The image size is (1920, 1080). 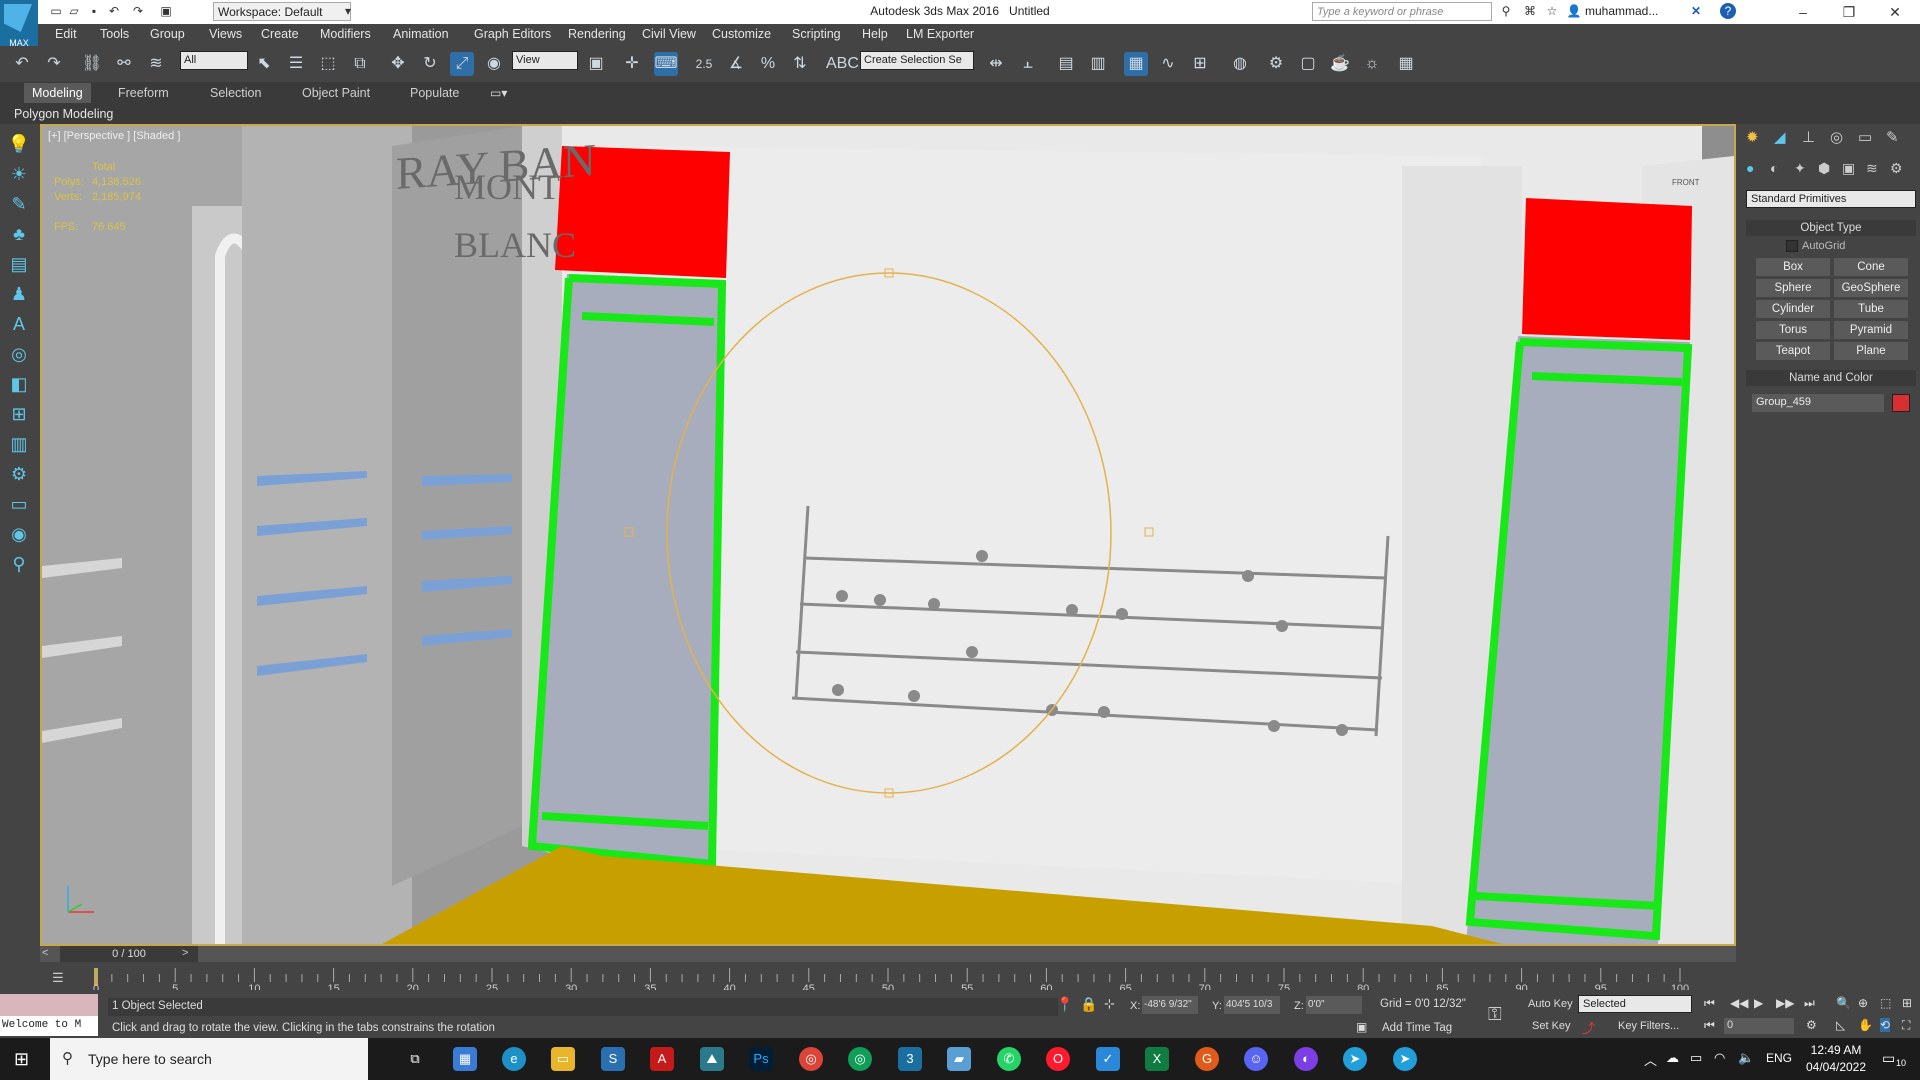 What do you see at coordinates (1402, 11) in the screenshot?
I see `search-input: Type a keyword or phrase` at bounding box center [1402, 11].